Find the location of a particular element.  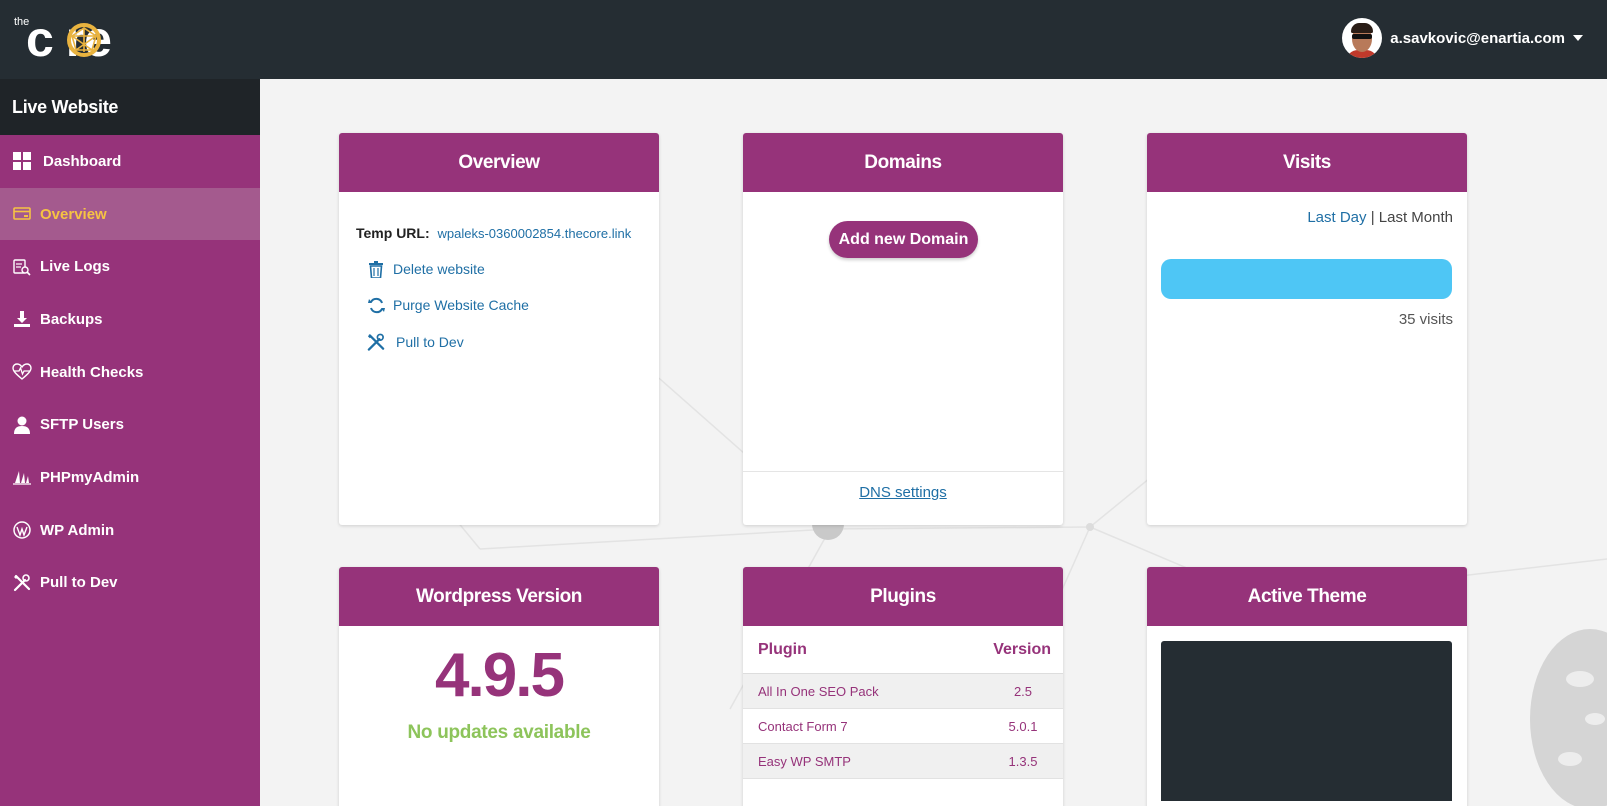

visits-bar is located at coordinates (1306, 279).